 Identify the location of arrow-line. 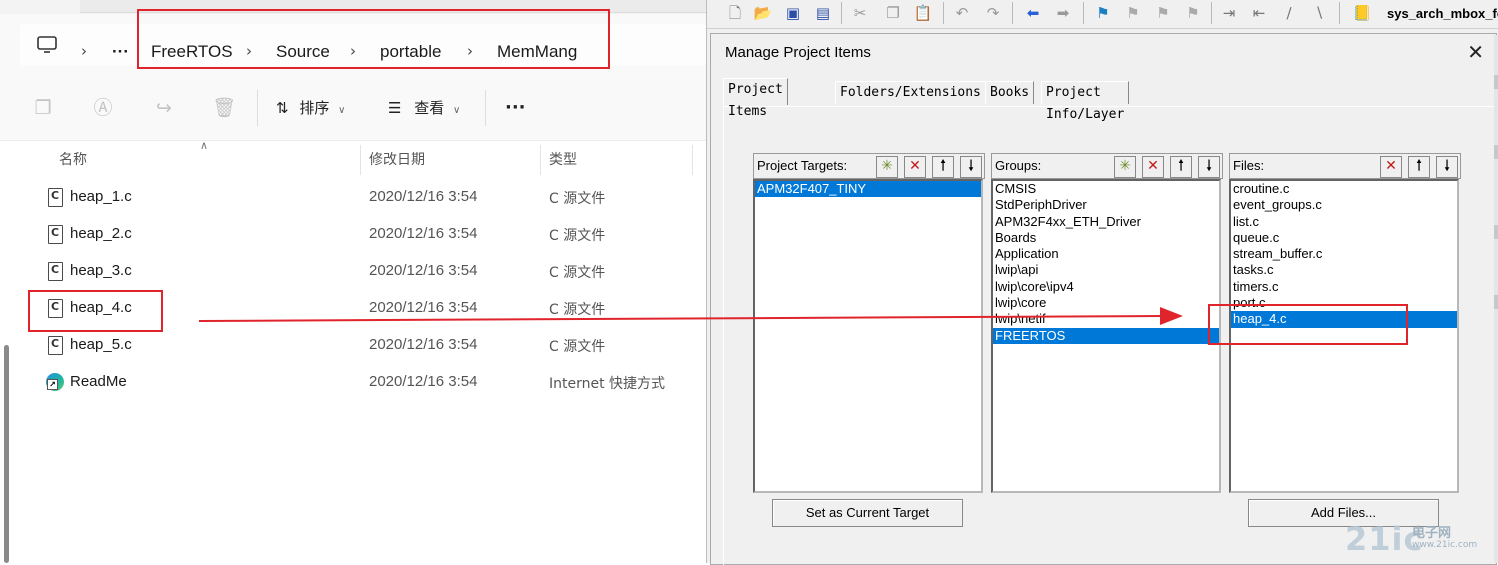
(680, 318).